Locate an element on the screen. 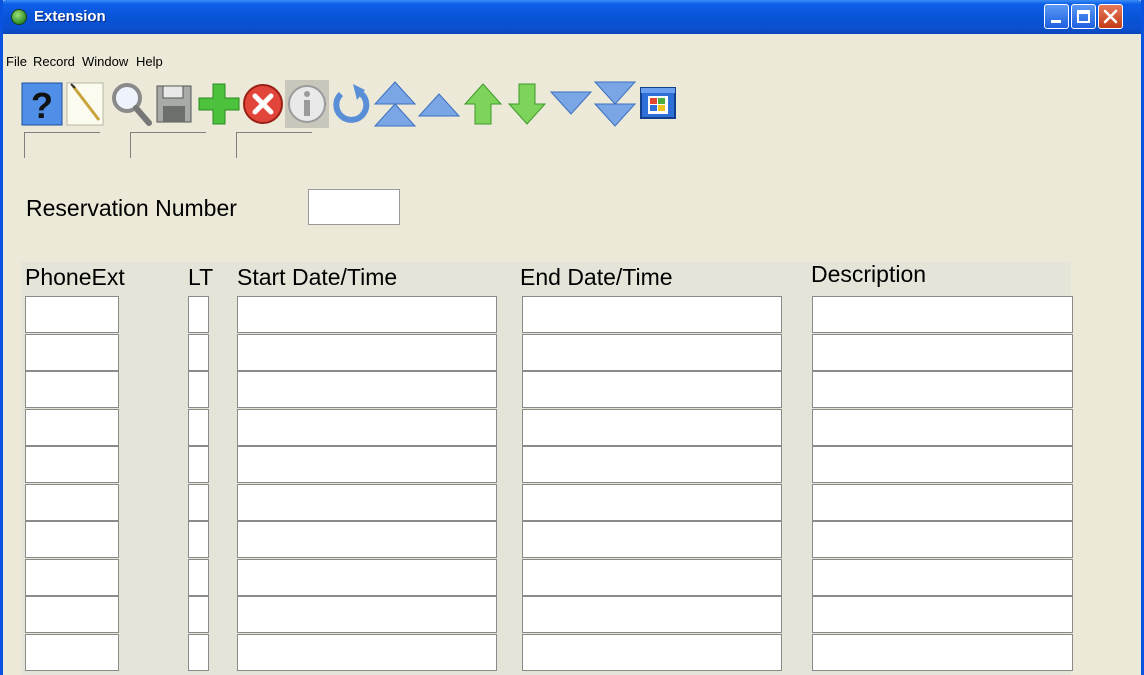 This screenshot has width=1144, height=675. delete-icon is located at coordinates (263, 104).